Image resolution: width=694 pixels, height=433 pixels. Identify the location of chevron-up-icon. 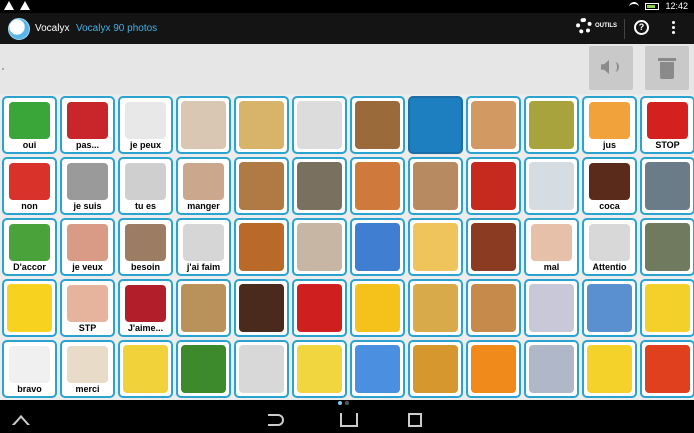
(21, 420).